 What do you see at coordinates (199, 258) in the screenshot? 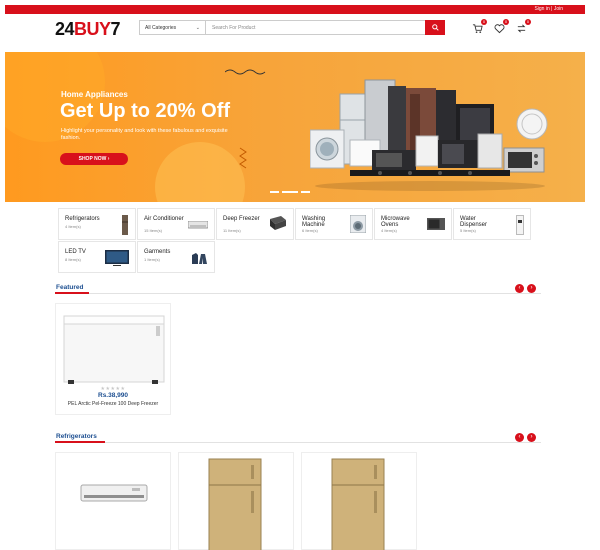
I see `garments-icon` at bounding box center [199, 258].